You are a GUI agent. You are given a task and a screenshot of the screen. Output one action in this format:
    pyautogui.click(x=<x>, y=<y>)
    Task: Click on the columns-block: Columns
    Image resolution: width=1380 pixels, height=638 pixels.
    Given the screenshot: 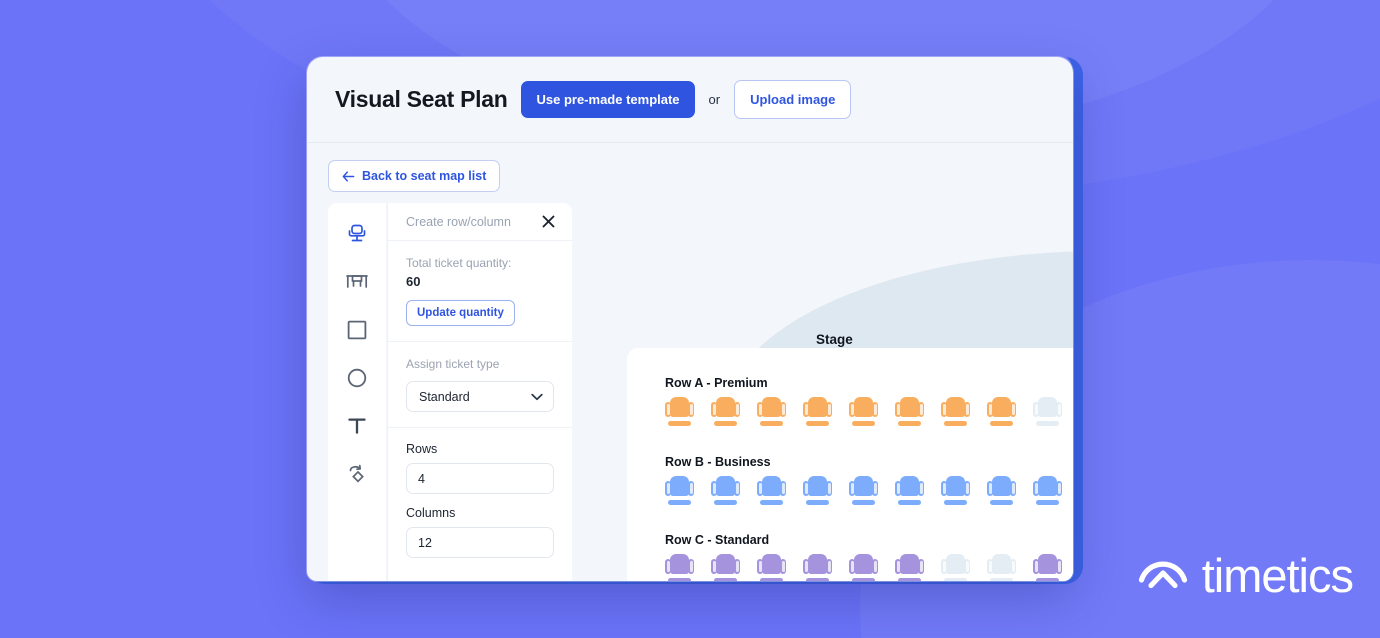 What is the action you would take?
    pyautogui.click(x=480, y=532)
    